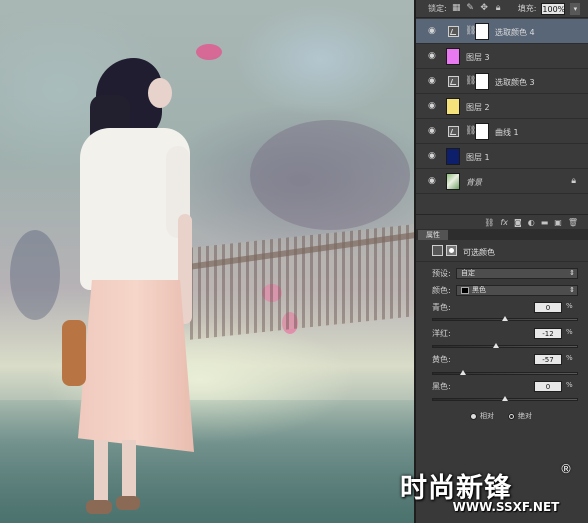  What do you see at coordinates (456, 8) in the screenshot?
I see `lock-transparent-icon: ▦` at bounding box center [456, 8].